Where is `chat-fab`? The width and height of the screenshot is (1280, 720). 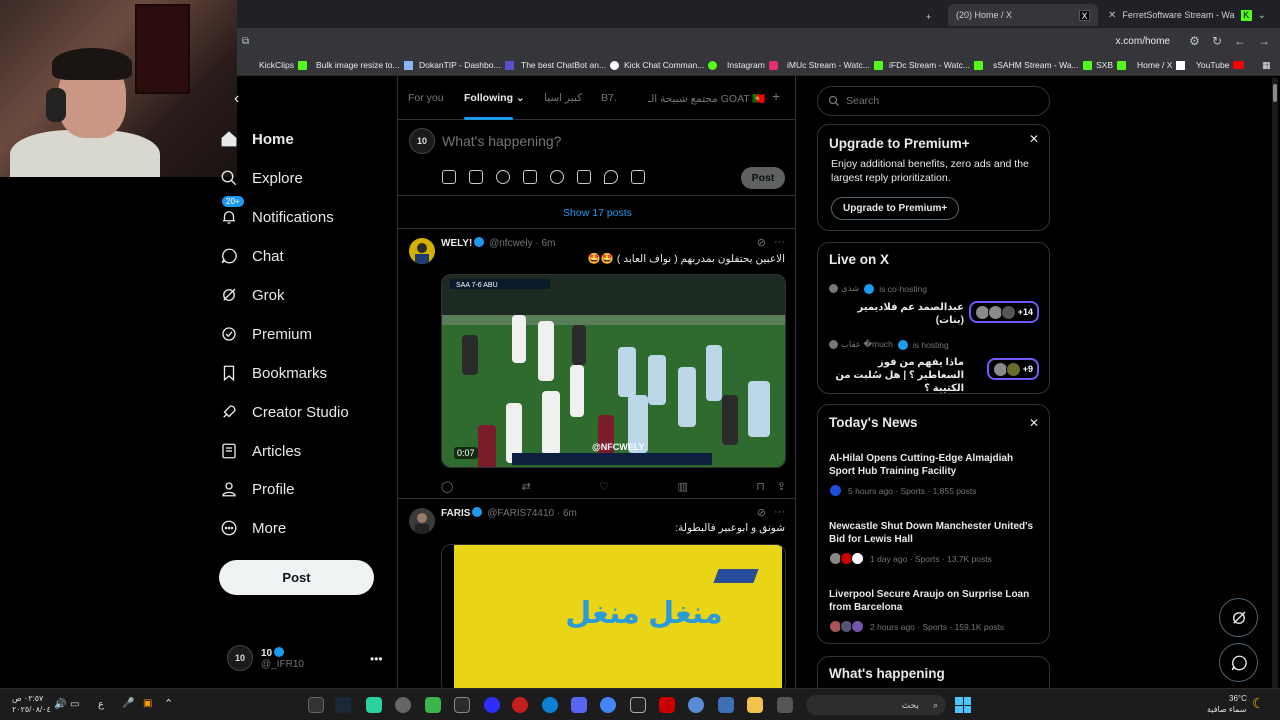
chat-fab is located at coordinates (1238, 662).